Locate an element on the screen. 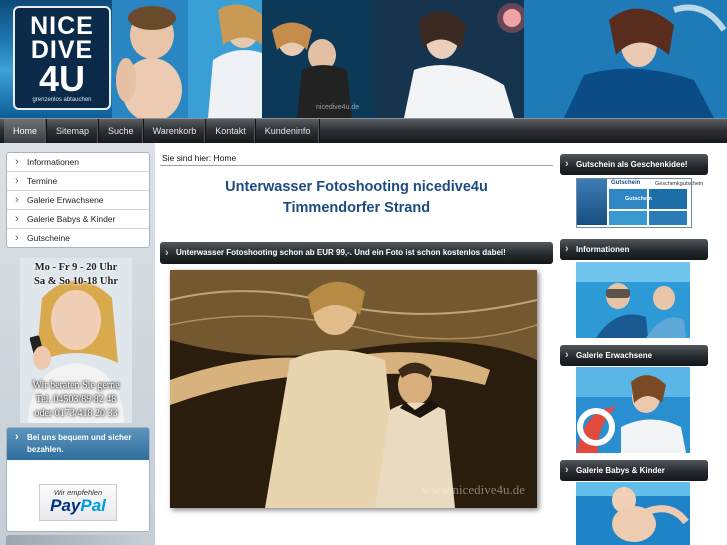  paypal-logo: PayPal is located at coordinates (78, 506).